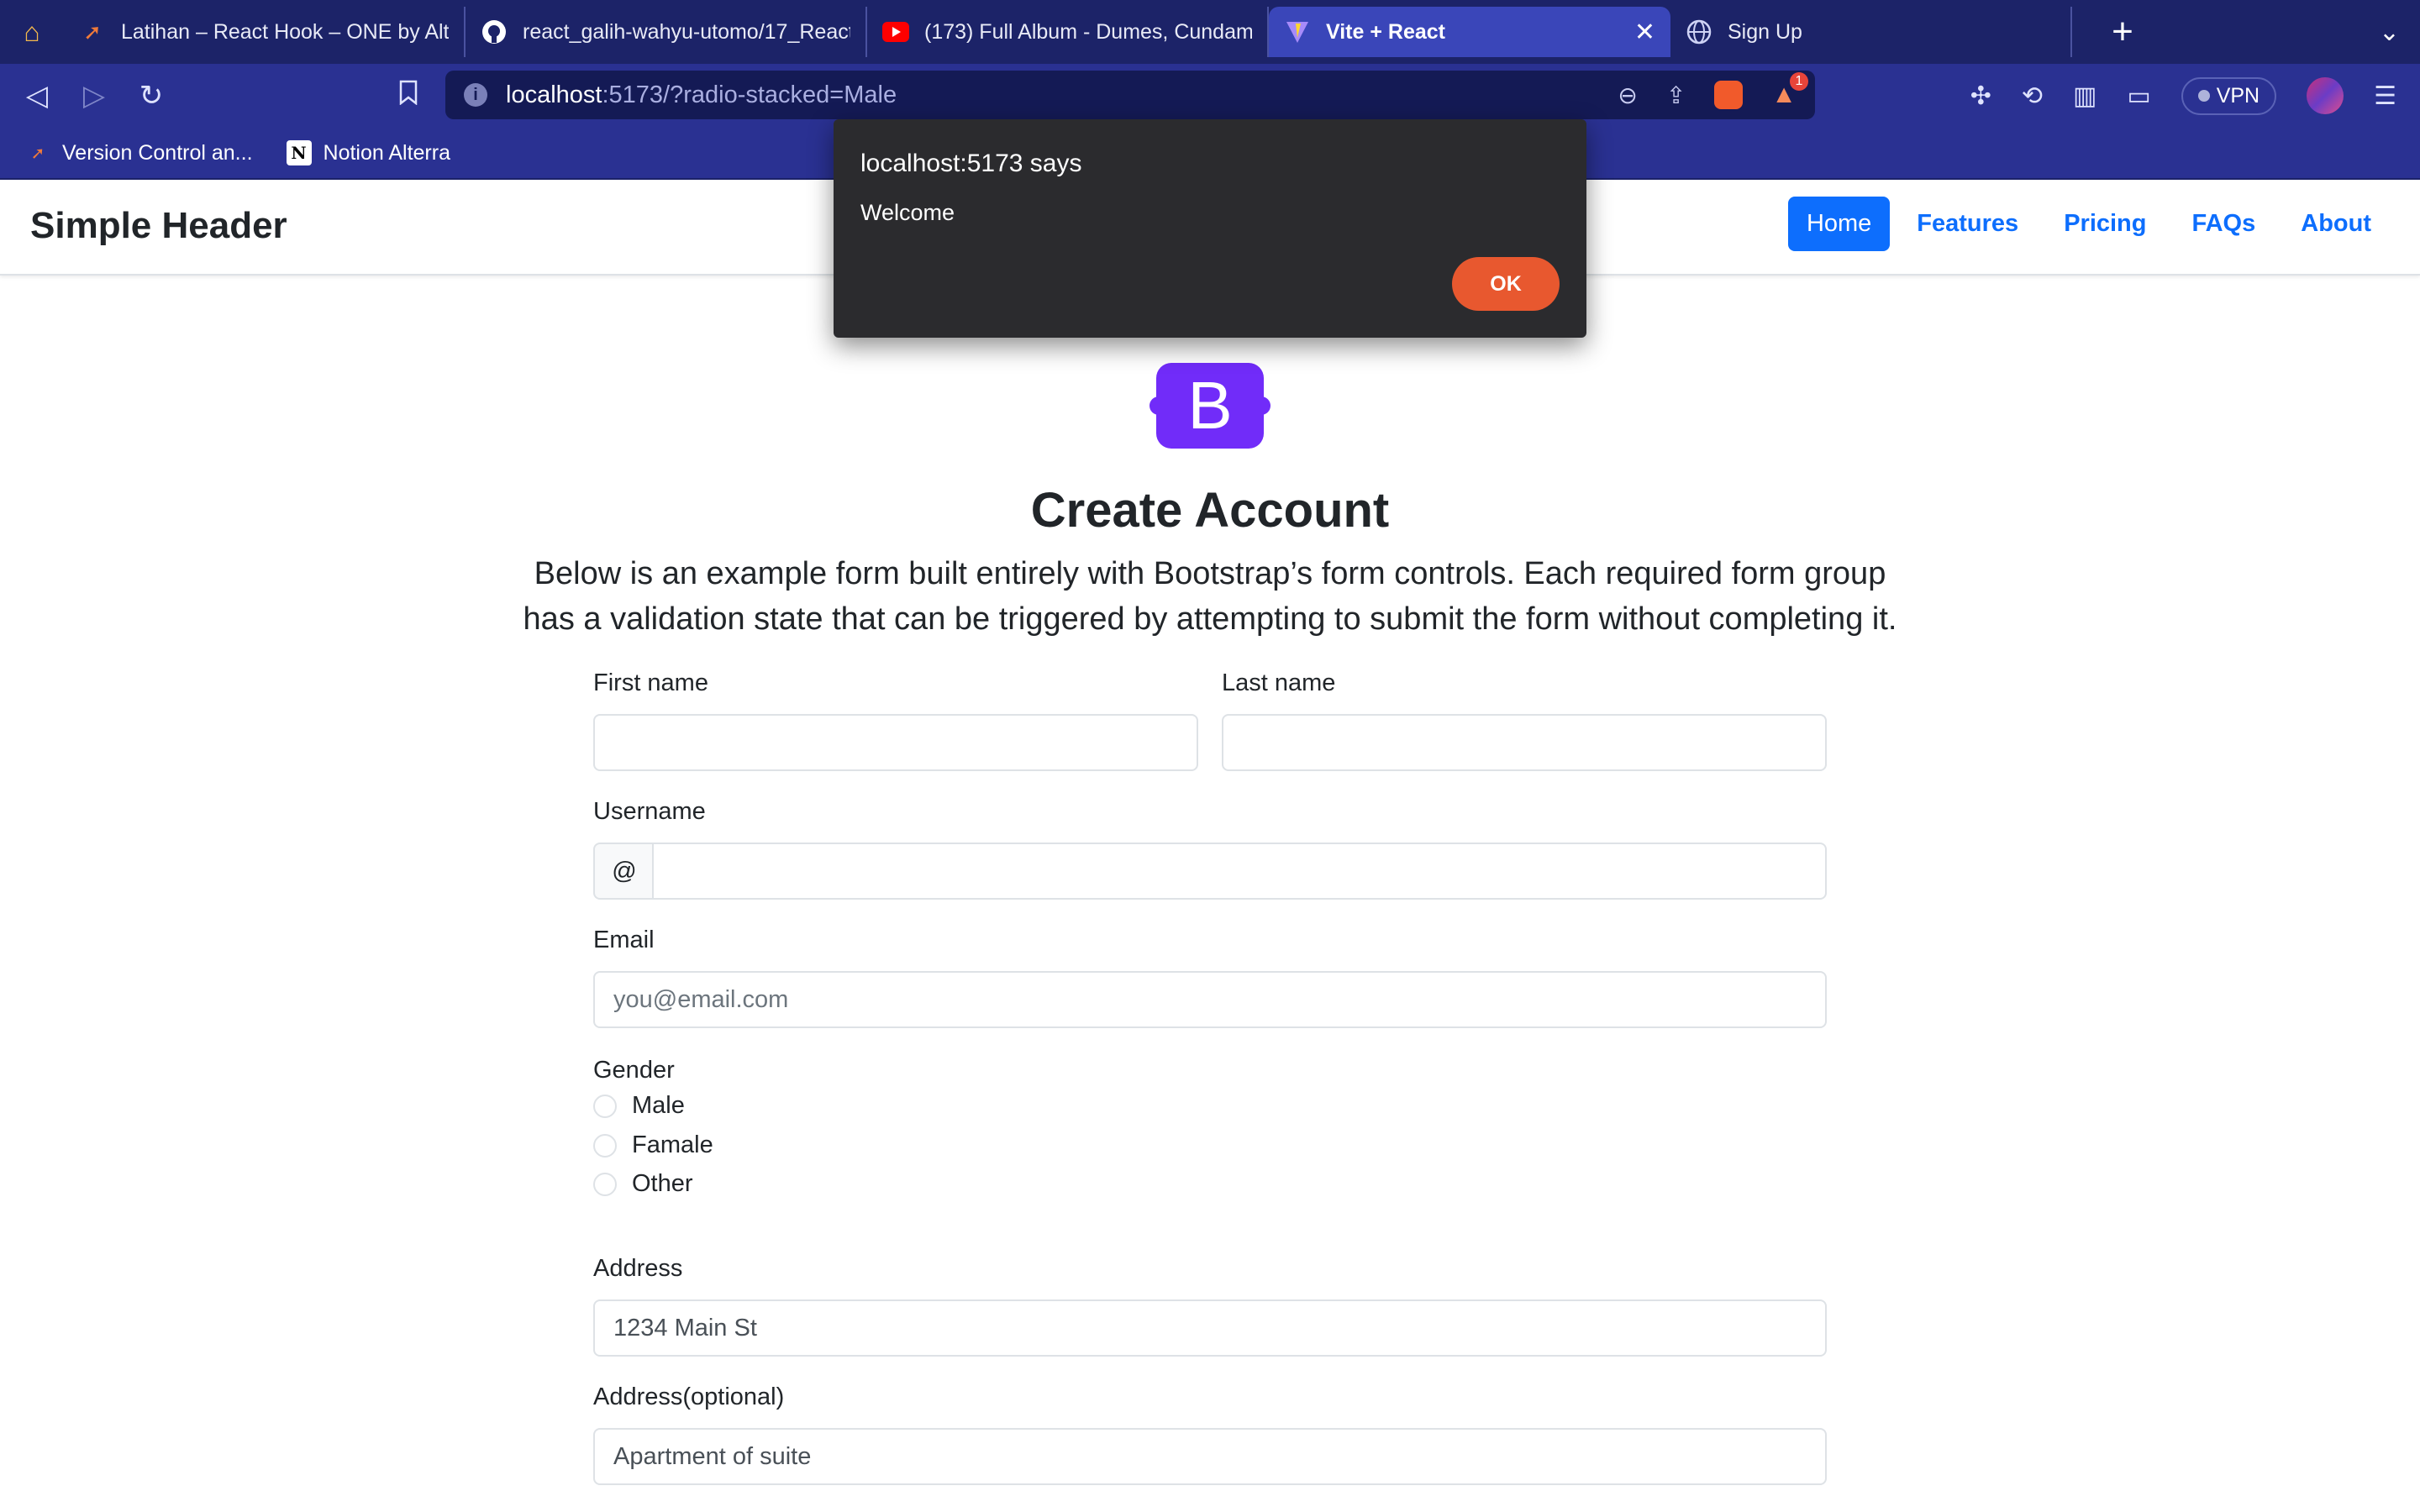 The image size is (2420, 1512). What do you see at coordinates (624, 940) in the screenshot?
I see `email-label: Email` at bounding box center [624, 940].